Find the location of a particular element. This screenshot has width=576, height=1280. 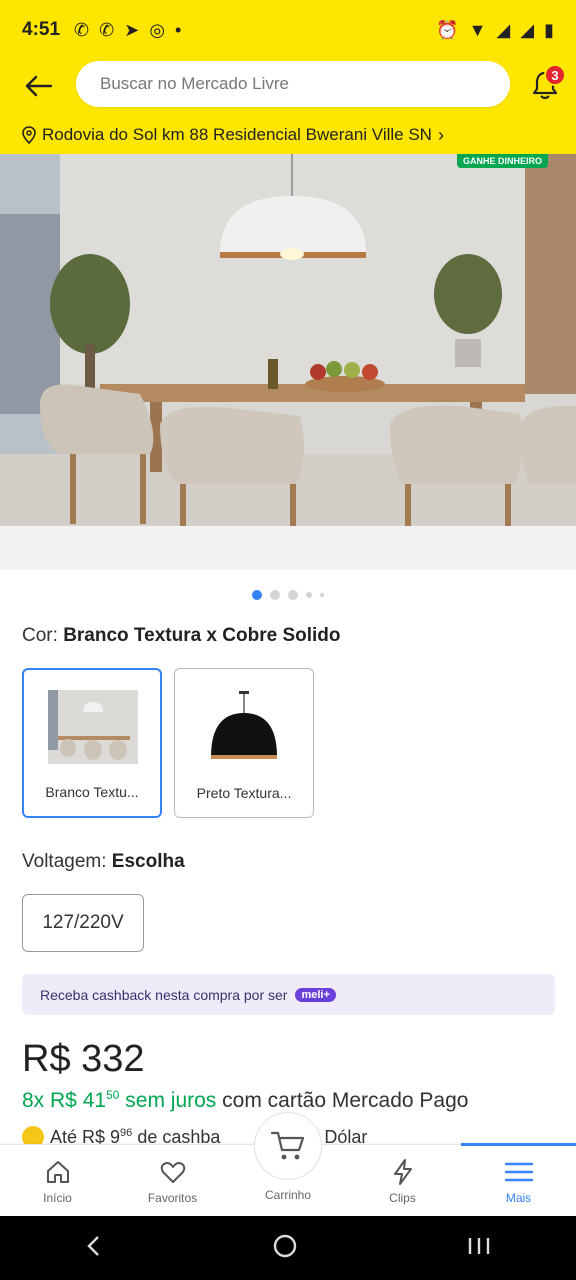

circle-home-icon is located at coordinates (285, 1245).